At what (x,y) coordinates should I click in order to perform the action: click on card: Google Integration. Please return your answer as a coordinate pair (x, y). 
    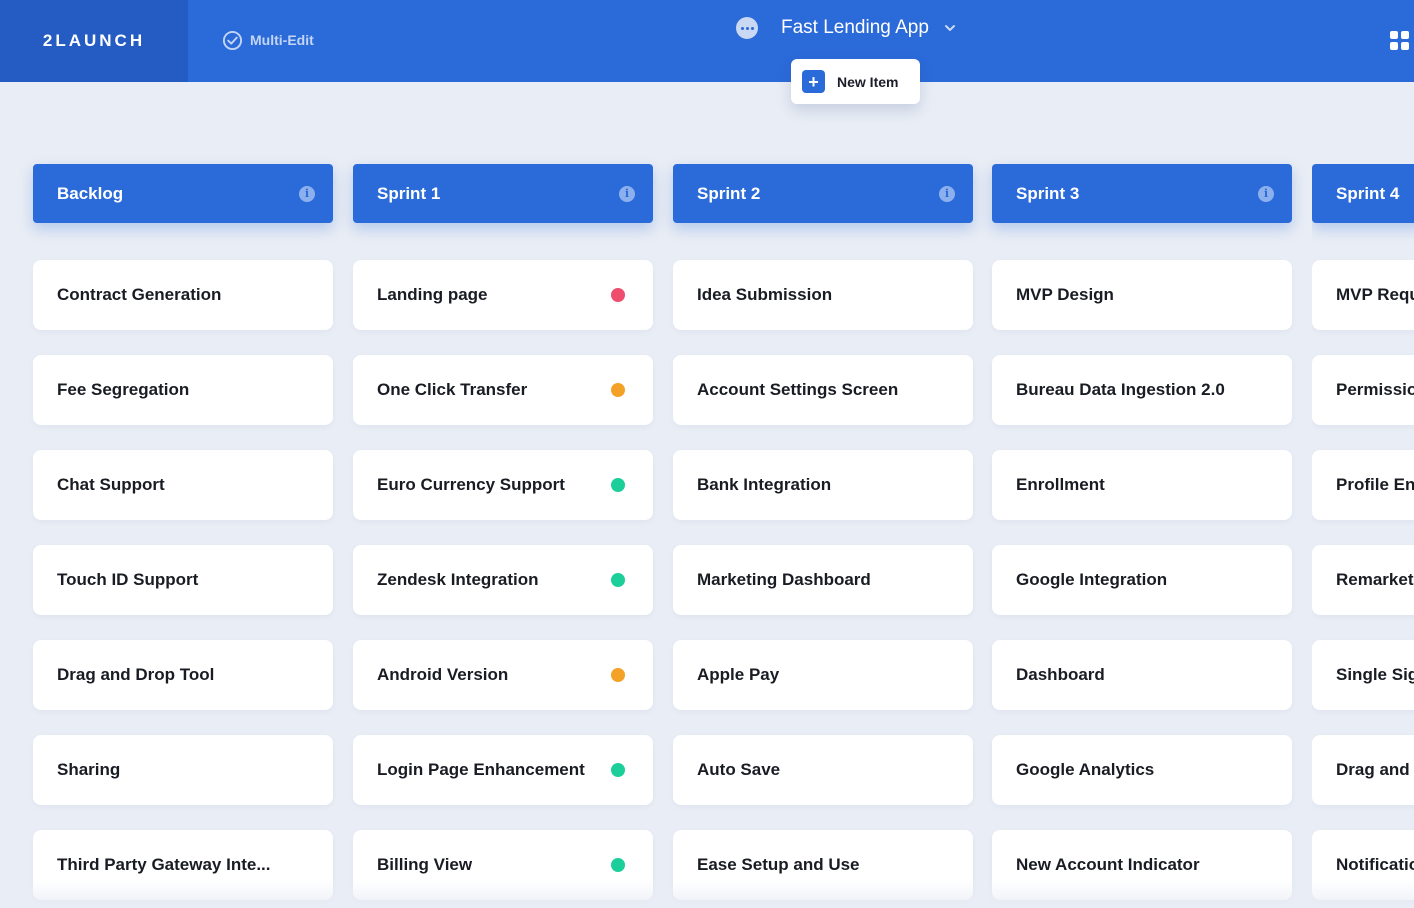
    Looking at the image, I should click on (1142, 580).